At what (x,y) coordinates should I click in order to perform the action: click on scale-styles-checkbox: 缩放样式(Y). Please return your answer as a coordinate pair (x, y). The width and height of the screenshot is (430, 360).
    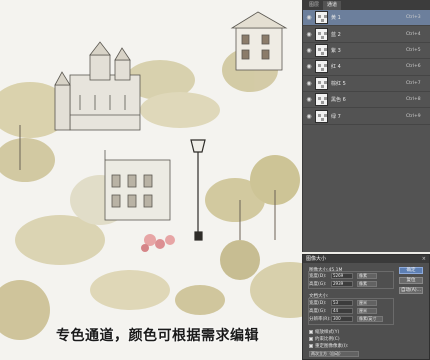
    Looking at the image, I should click on (324, 332).